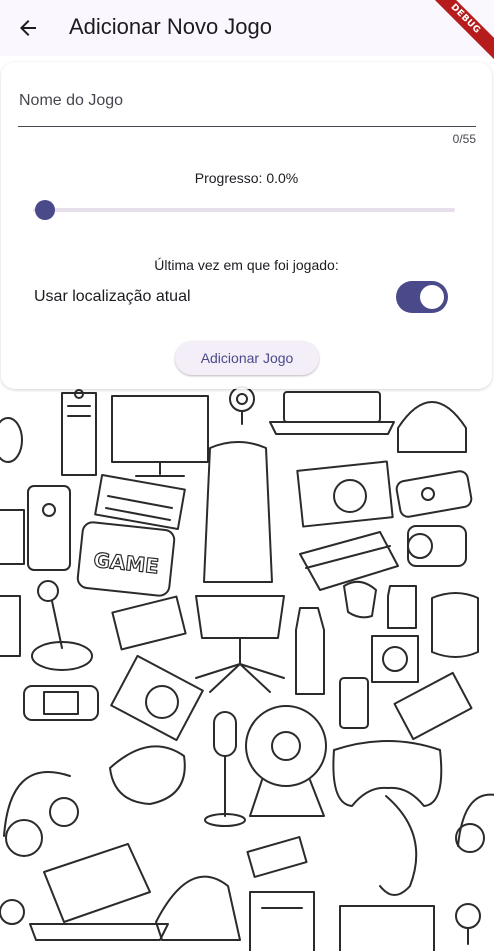 The height and width of the screenshot is (951, 494). I want to click on keyboard-icon, so click(140, 502).